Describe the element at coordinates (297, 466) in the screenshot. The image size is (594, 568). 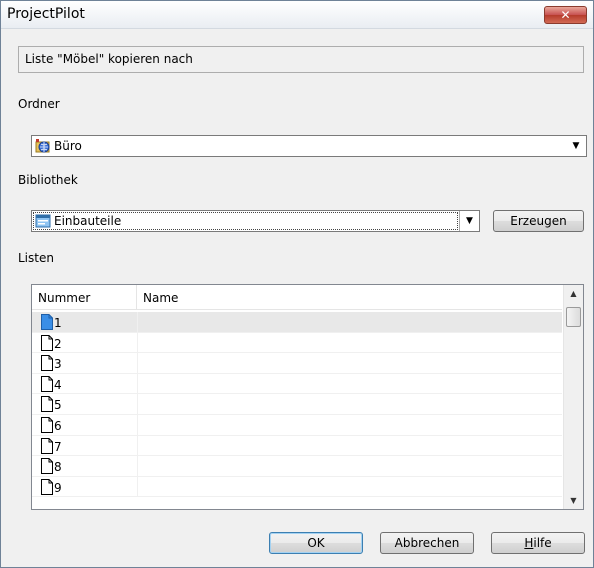
I see `list-row: 8` at that location.